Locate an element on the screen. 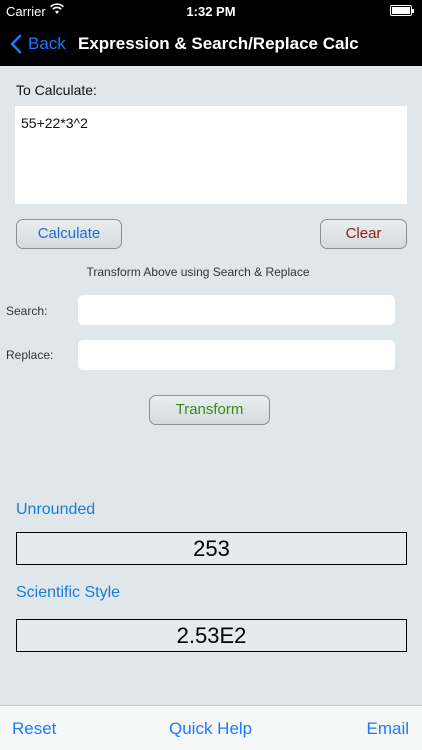 The height and width of the screenshot is (750, 422). clear-button: Clear is located at coordinates (363, 234).